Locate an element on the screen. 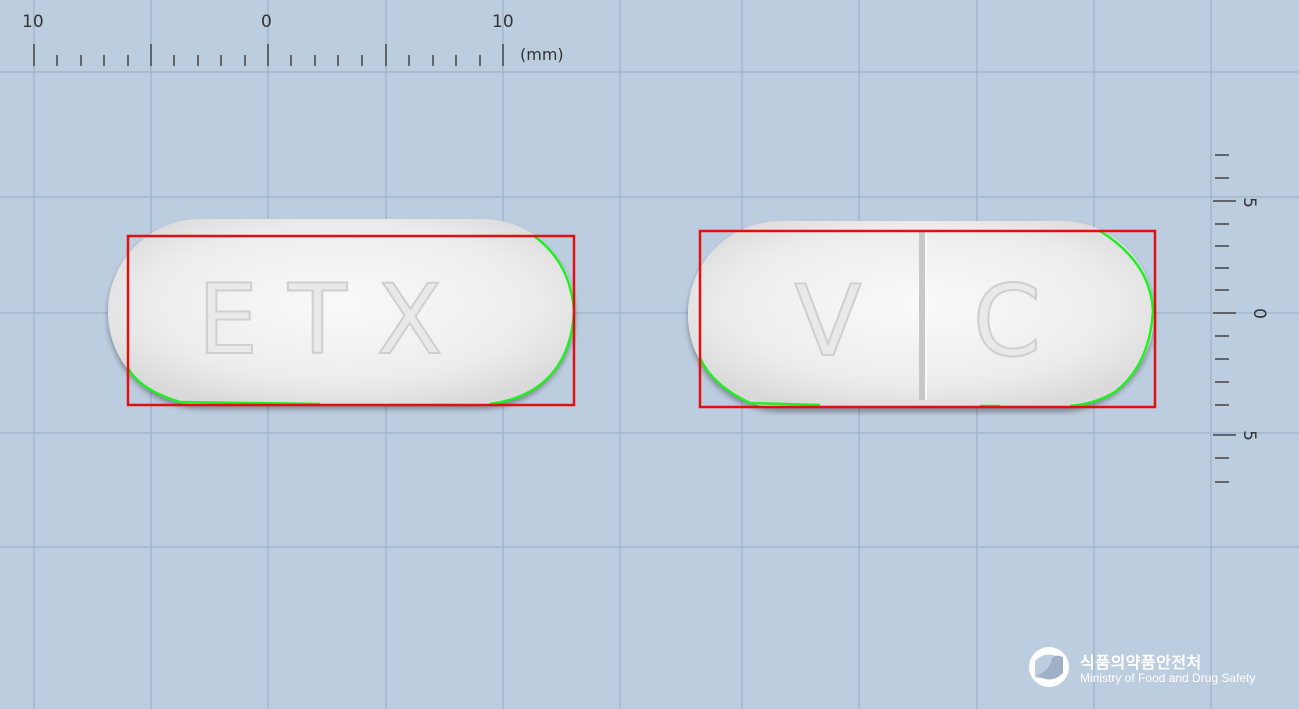 This screenshot has height=709, width=1299. top-ruler-label-left: 10 is located at coordinates (33, 22).